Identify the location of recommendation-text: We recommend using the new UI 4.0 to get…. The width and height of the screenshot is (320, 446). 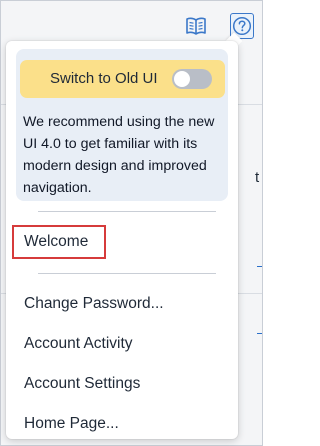
(119, 155).